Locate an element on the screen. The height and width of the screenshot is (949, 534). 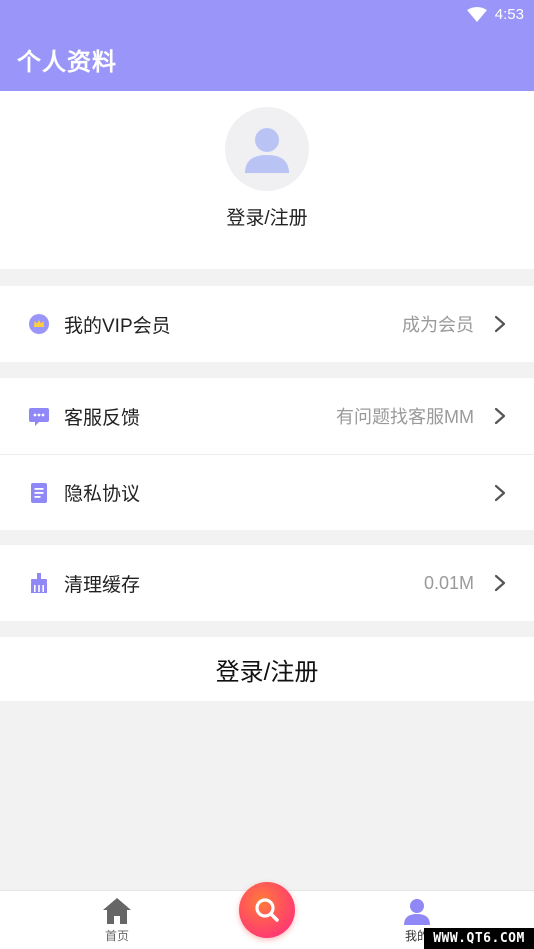
watermark: WWW.QT6.COM is located at coordinates (479, 938).